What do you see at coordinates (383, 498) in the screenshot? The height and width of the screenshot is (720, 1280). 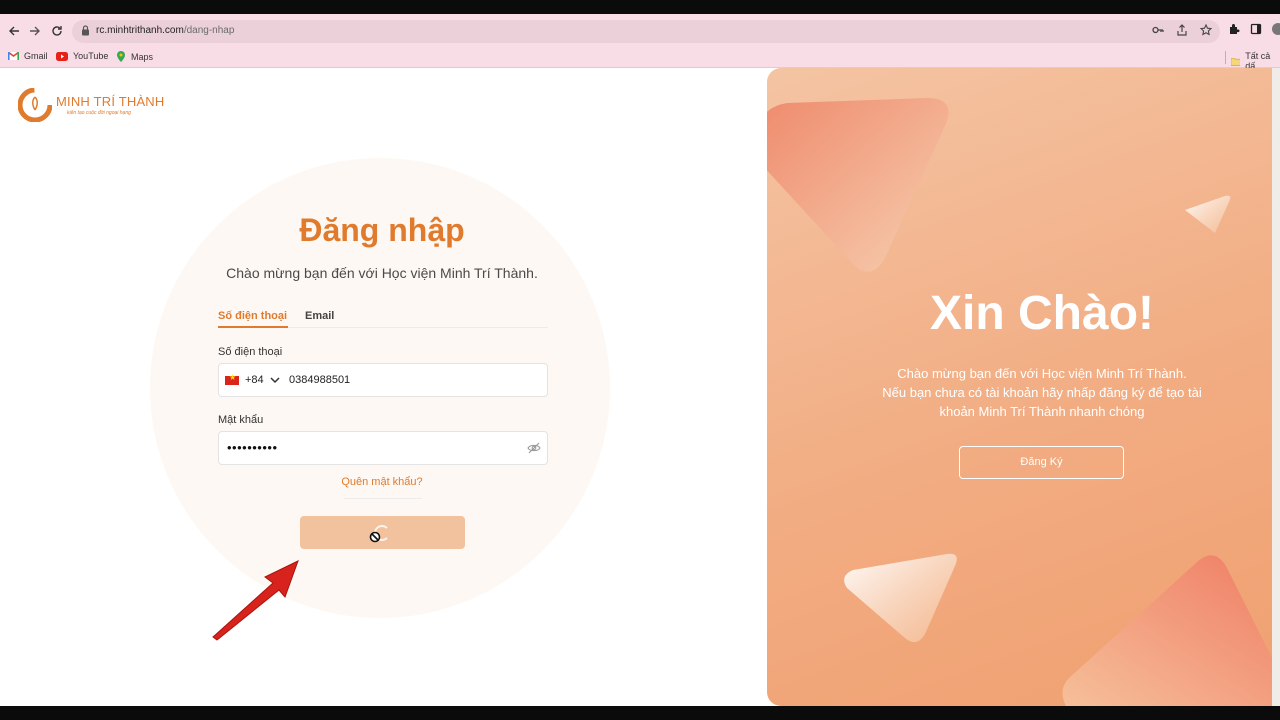 I see `divider` at bounding box center [383, 498].